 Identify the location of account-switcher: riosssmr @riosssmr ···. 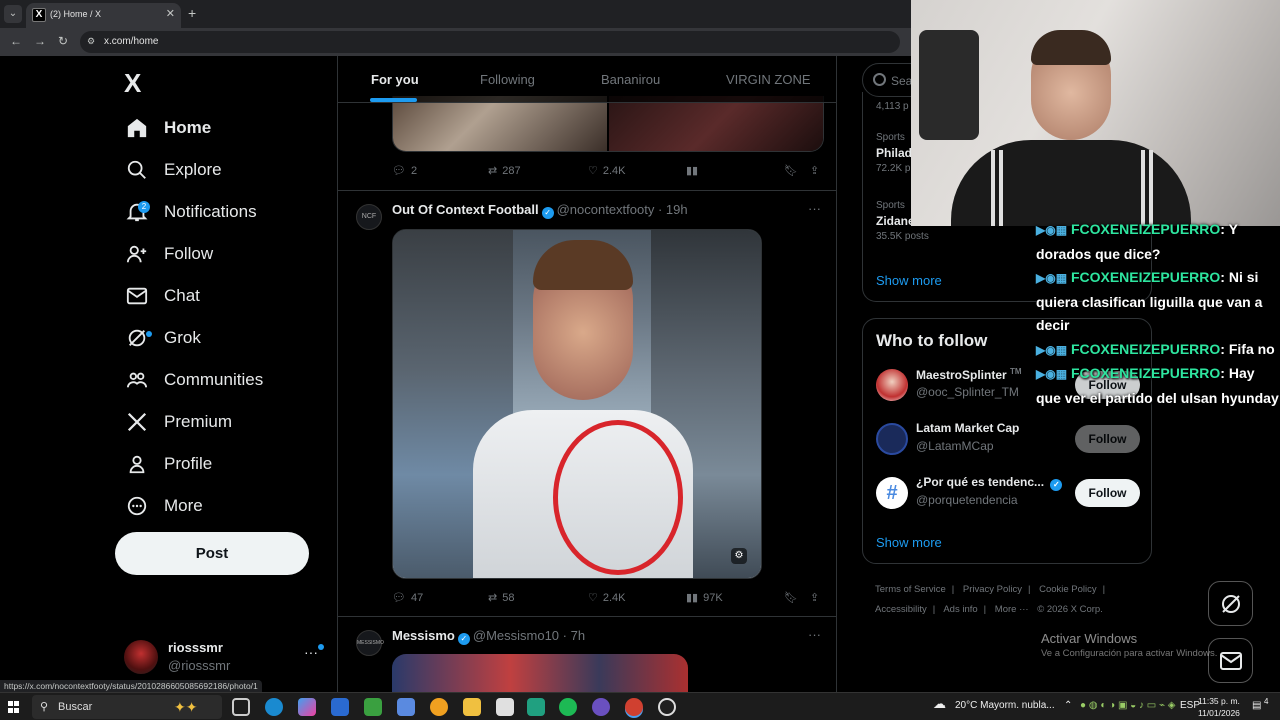
(224, 656).